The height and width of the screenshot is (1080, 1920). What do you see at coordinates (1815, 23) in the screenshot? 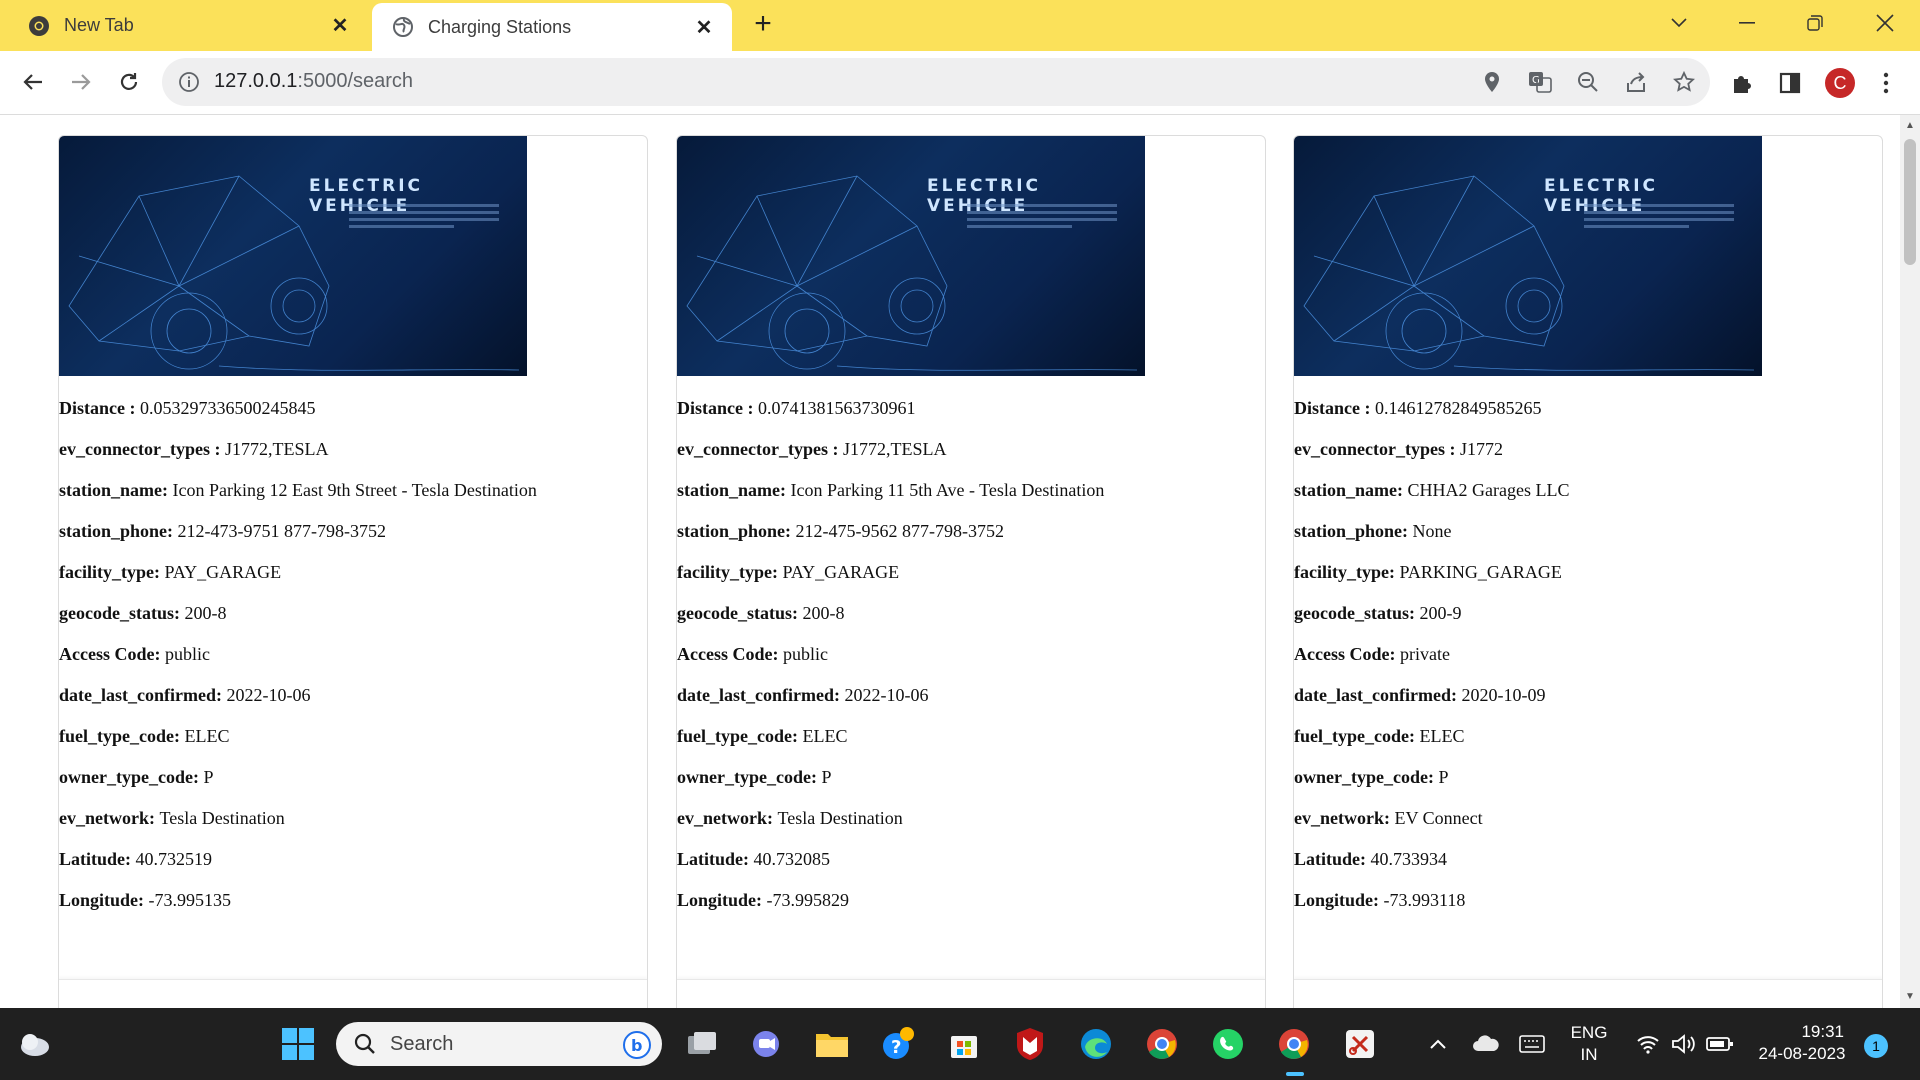
I see `restore-button` at bounding box center [1815, 23].